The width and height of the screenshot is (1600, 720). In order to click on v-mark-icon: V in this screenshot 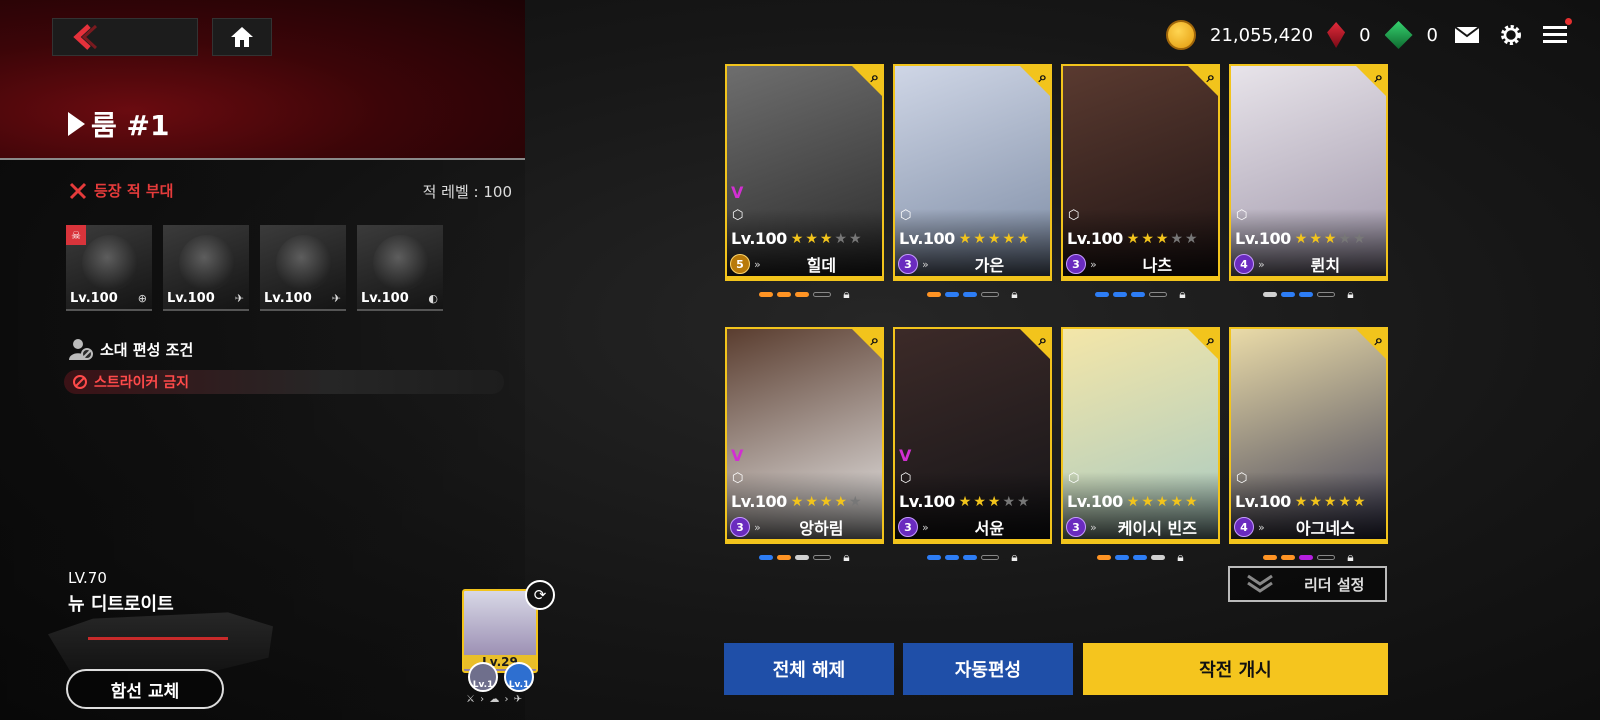, I will do `click(905, 455)`.